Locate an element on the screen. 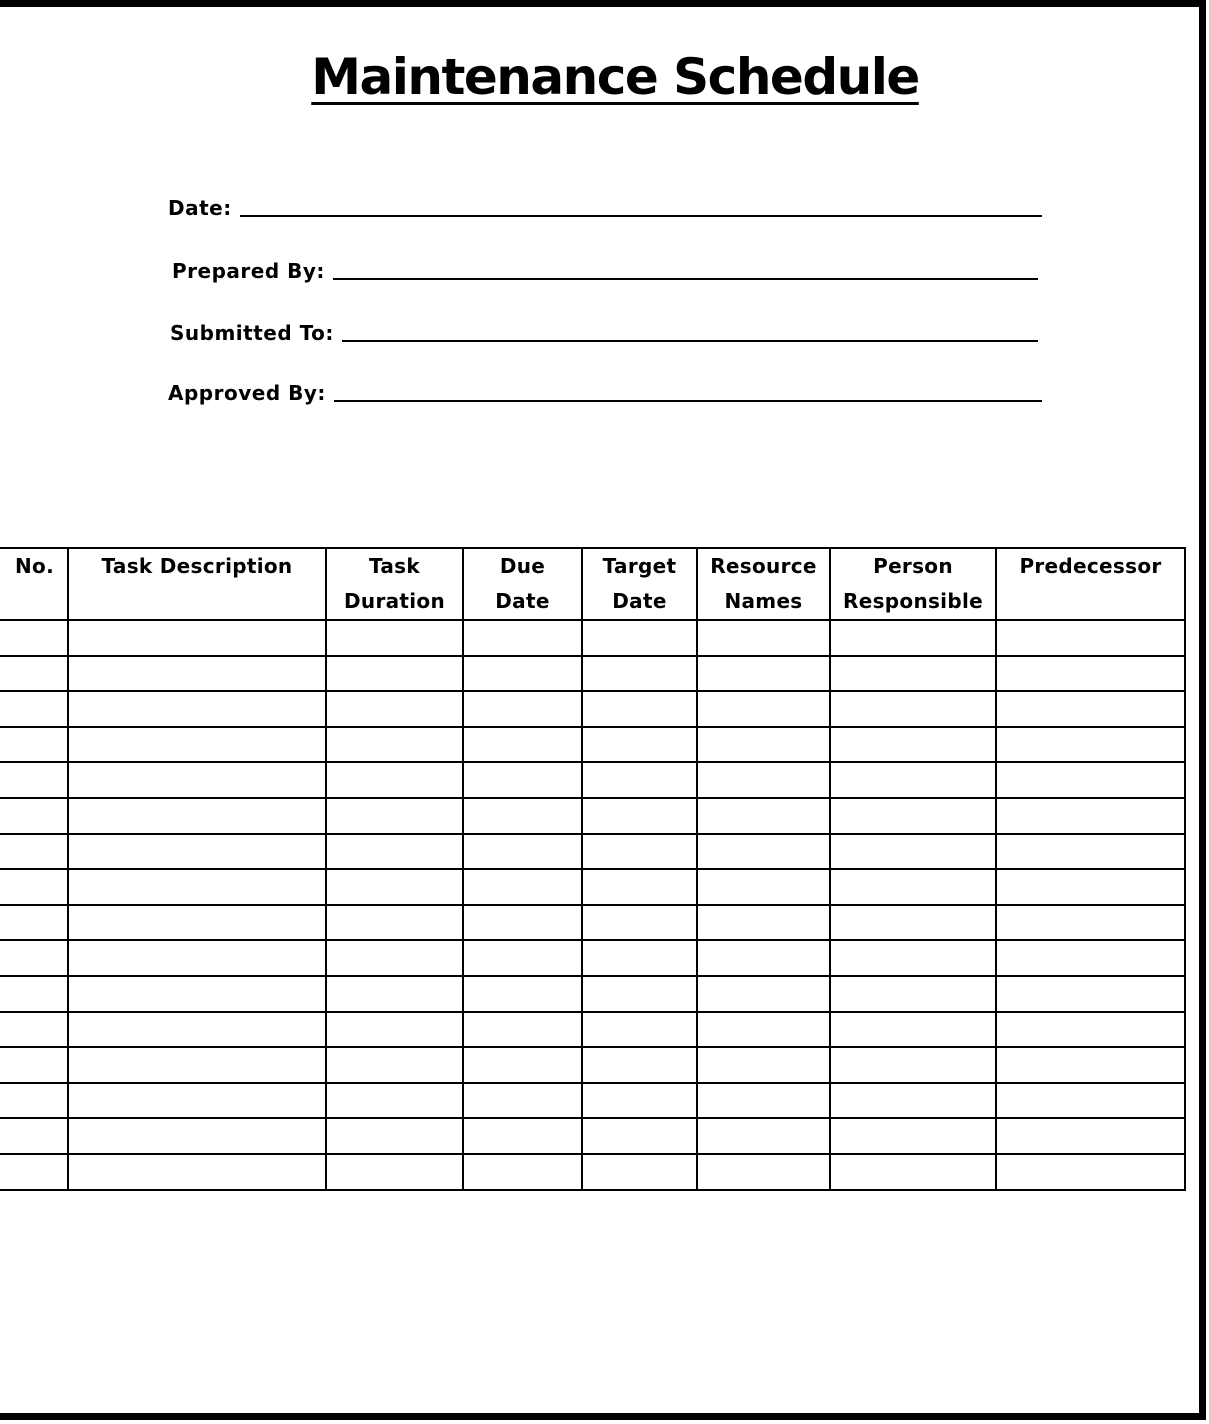 The image size is (1209, 1424). approved-by-input-line is located at coordinates (687, 401).